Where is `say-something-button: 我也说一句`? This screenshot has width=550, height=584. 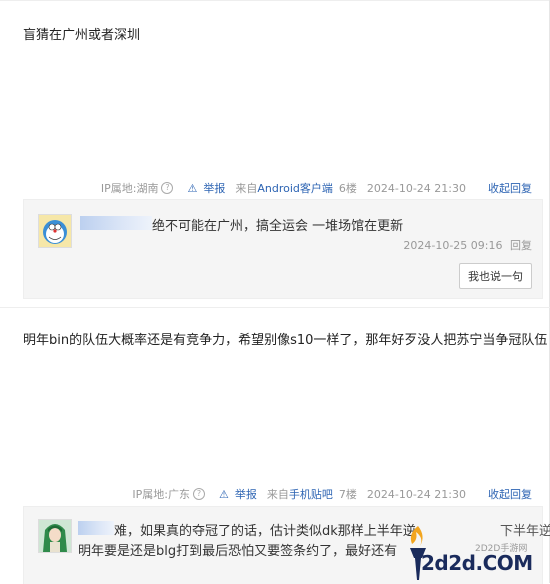
say-something-button: 我也说一句 is located at coordinates (495, 276).